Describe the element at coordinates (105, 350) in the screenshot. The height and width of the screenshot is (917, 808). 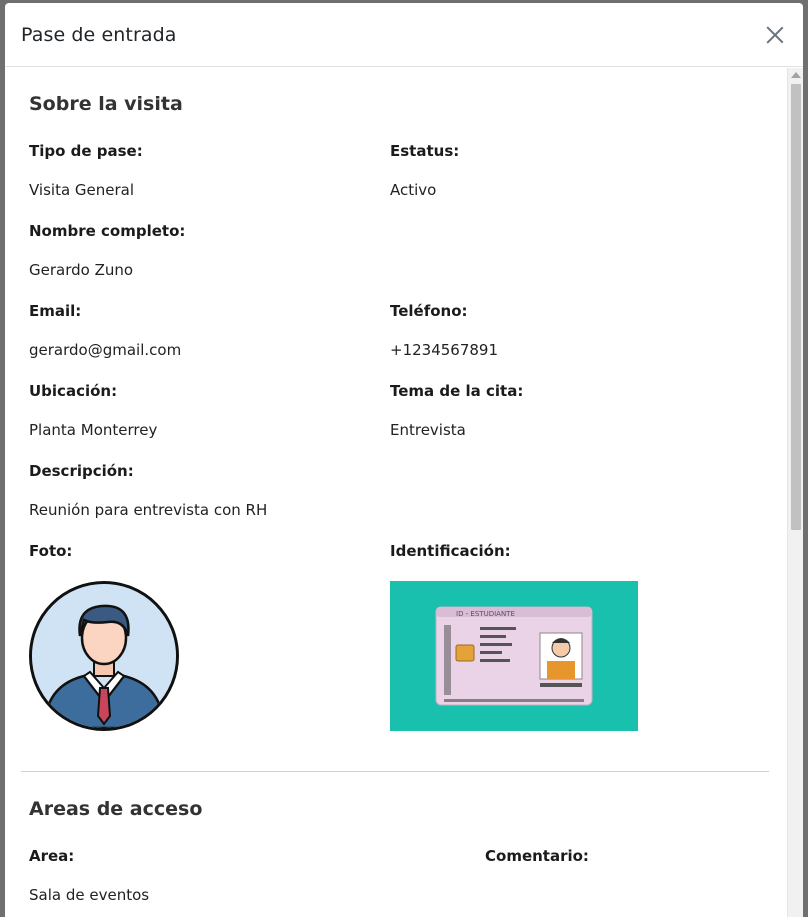
I see `email-value: gerardo@gmail.com` at that location.